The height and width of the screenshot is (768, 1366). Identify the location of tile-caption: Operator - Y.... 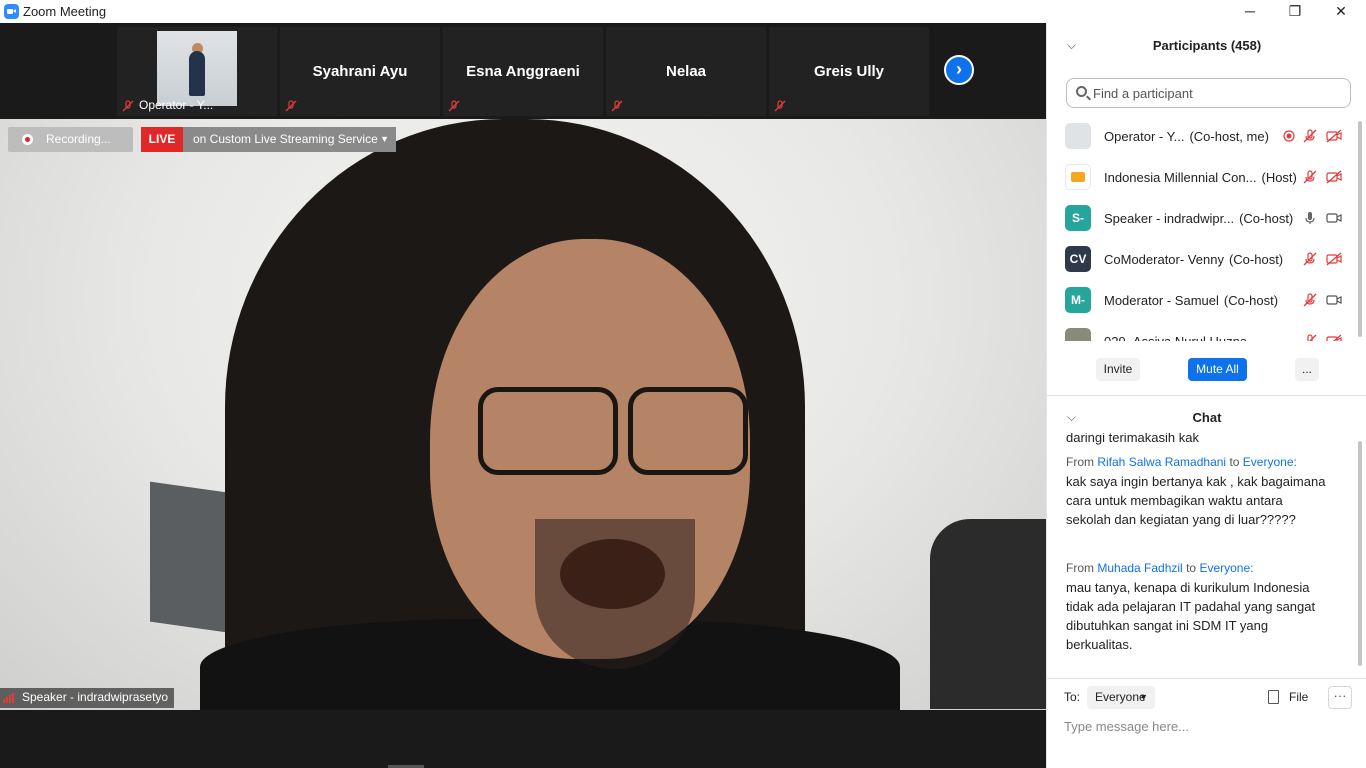
(176, 105).